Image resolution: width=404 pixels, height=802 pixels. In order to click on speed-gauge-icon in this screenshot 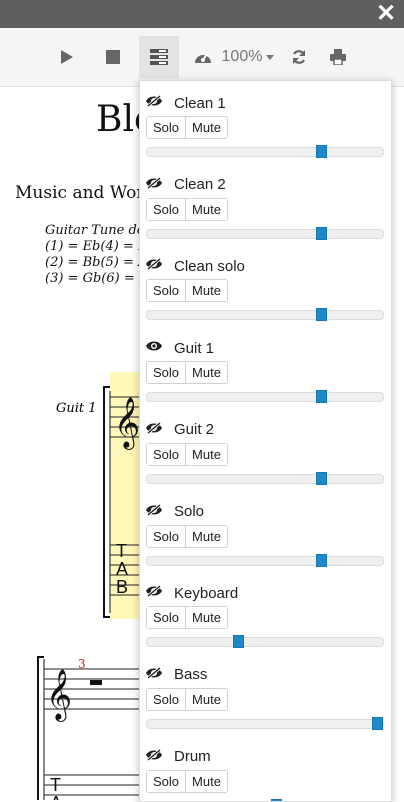, I will do `click(203, 57)`.